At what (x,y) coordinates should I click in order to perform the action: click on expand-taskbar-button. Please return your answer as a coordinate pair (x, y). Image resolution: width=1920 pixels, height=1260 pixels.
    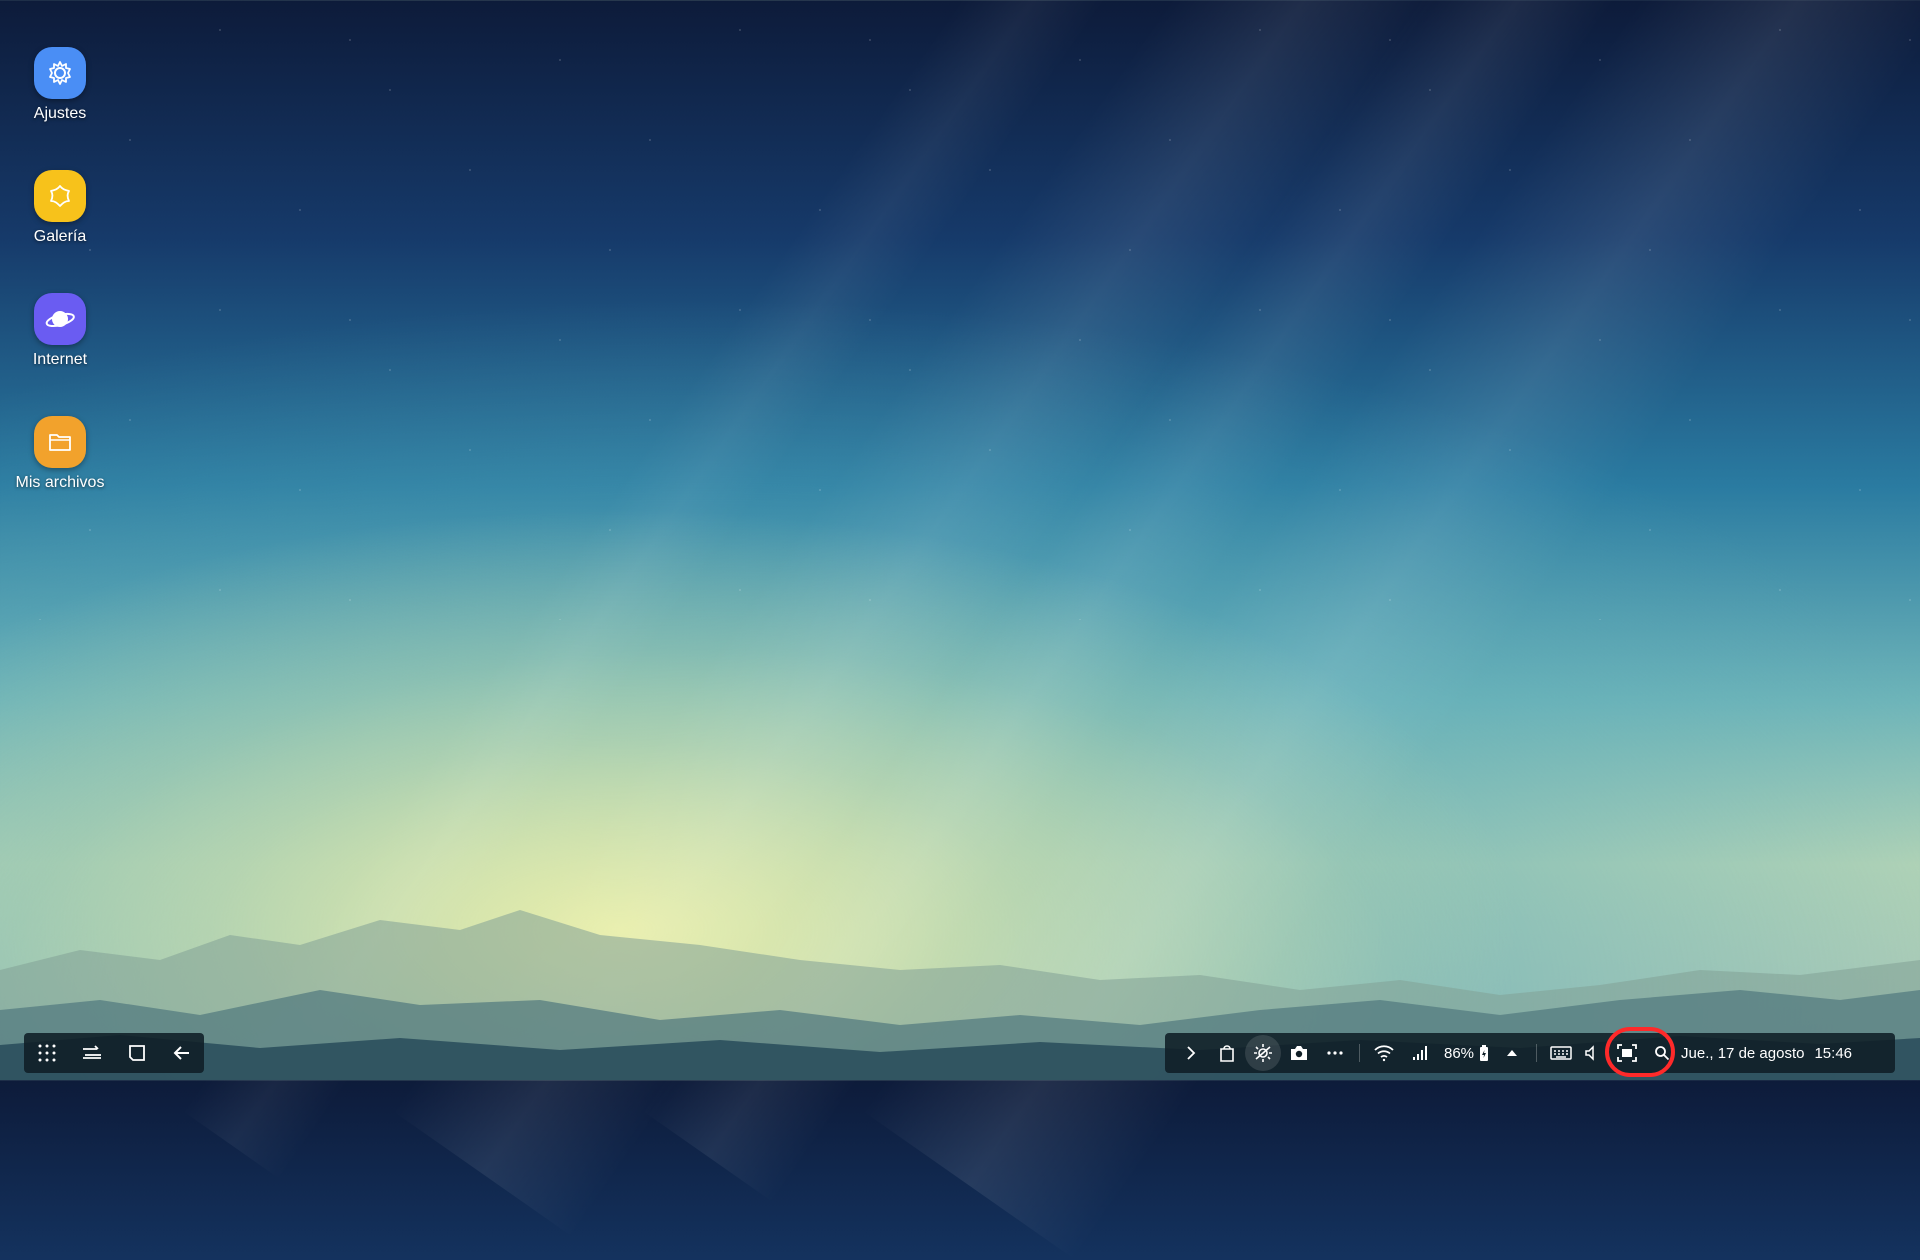
    Looking at the image, I should click on (1191, 1053).